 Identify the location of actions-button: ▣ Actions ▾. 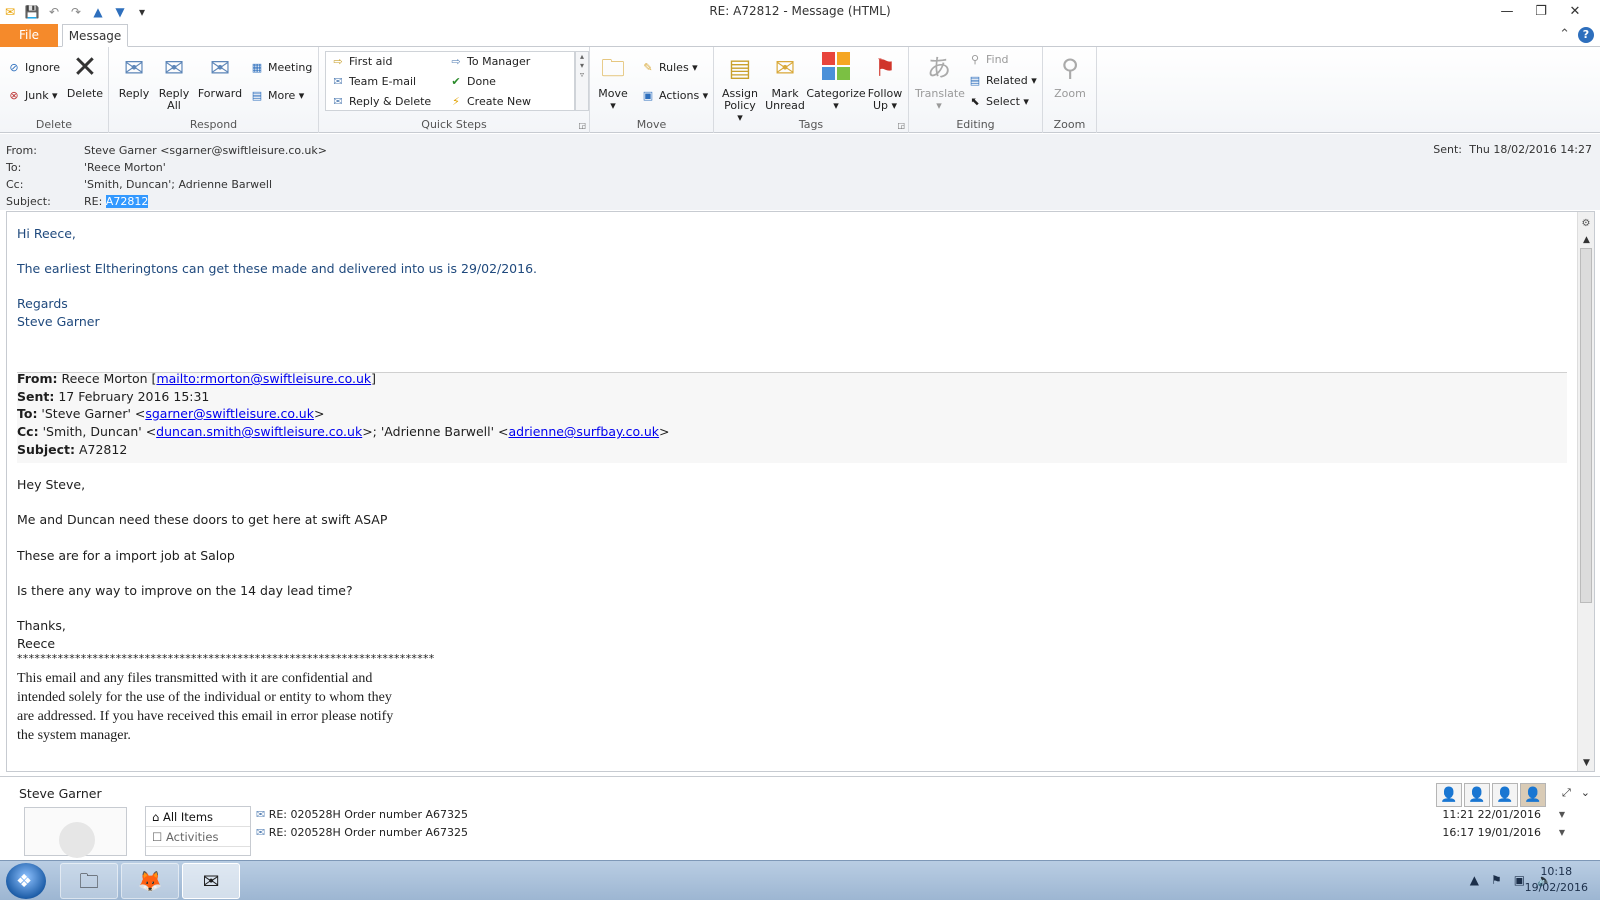
(674, 96).